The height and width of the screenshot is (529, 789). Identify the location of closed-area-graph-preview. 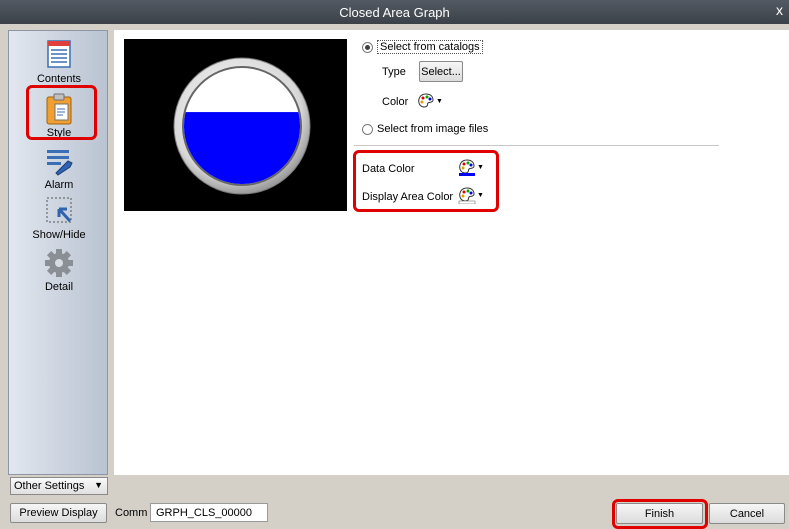
(242, 126).